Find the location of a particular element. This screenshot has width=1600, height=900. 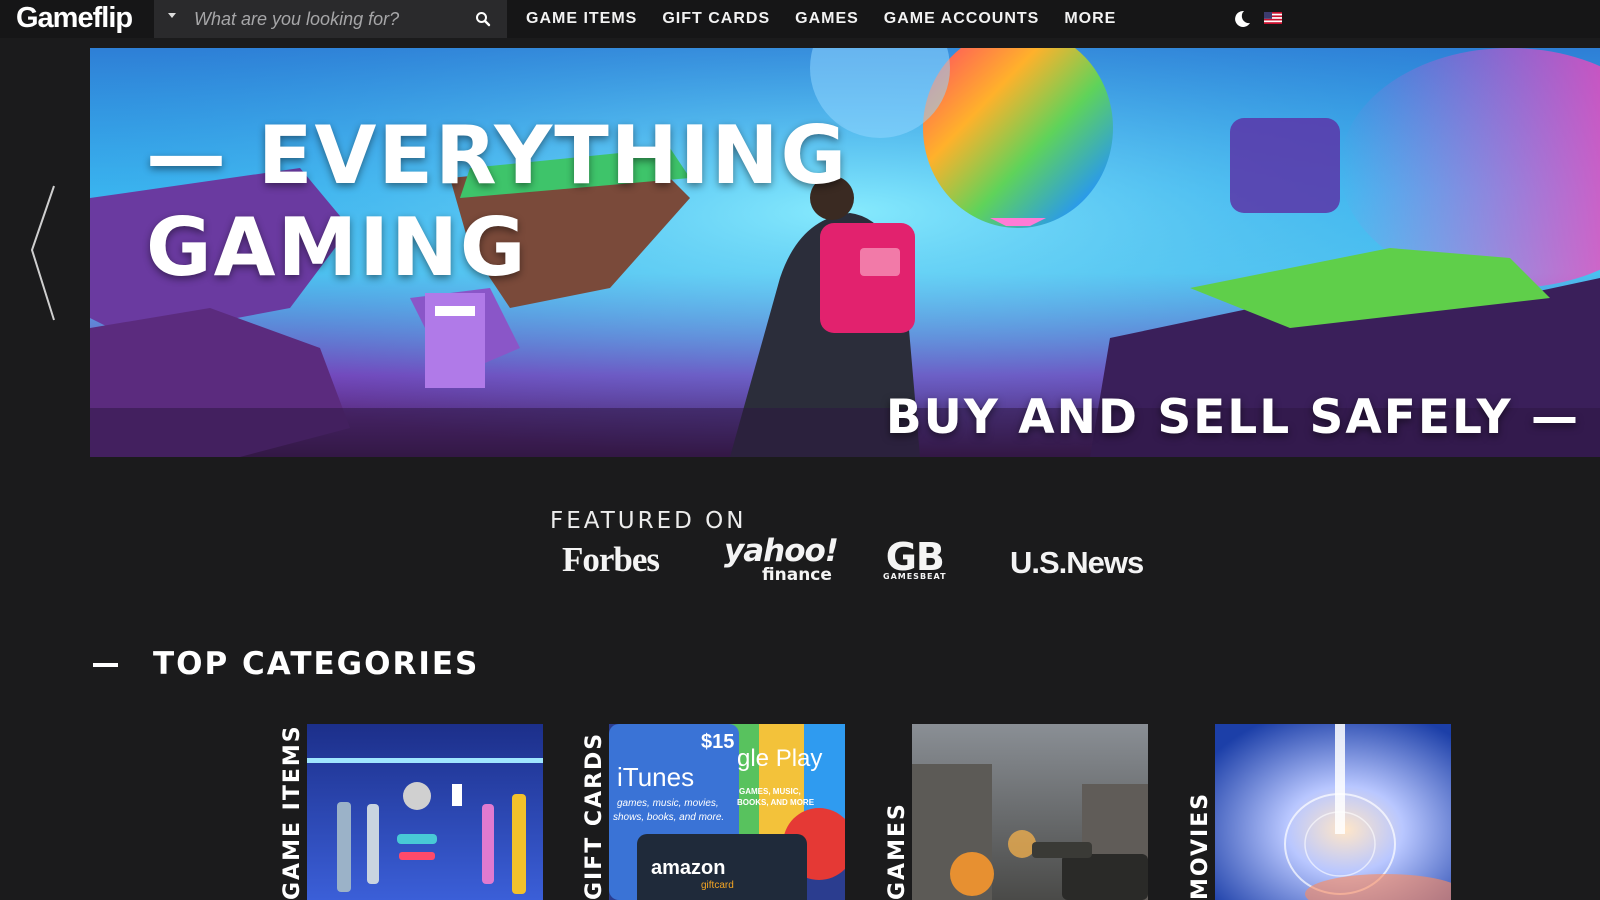

amazon-text: amazon is located at coordinates (688, 868).